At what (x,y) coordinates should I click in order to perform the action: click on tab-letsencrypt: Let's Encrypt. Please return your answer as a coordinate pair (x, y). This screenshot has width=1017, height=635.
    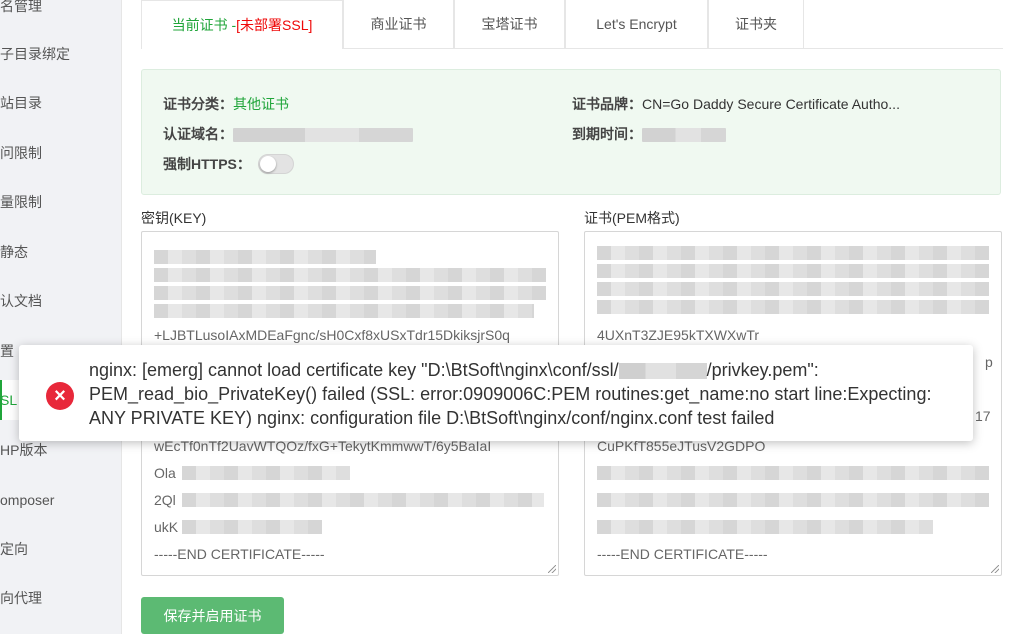
    Looking at the image, I should click on (636, 24).